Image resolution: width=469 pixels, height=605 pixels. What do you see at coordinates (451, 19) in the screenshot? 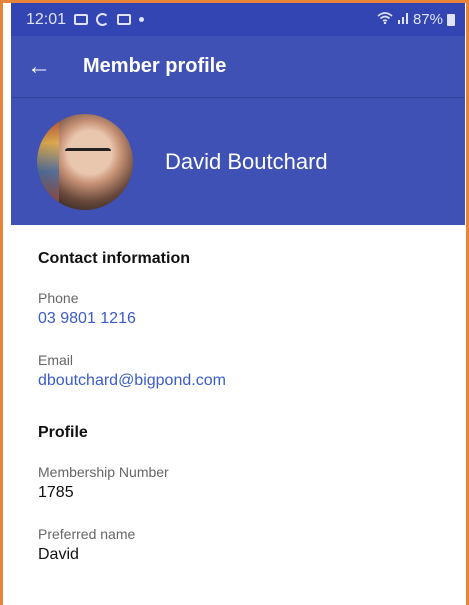
I see `battery-icon` at bounding box center [451, 19].